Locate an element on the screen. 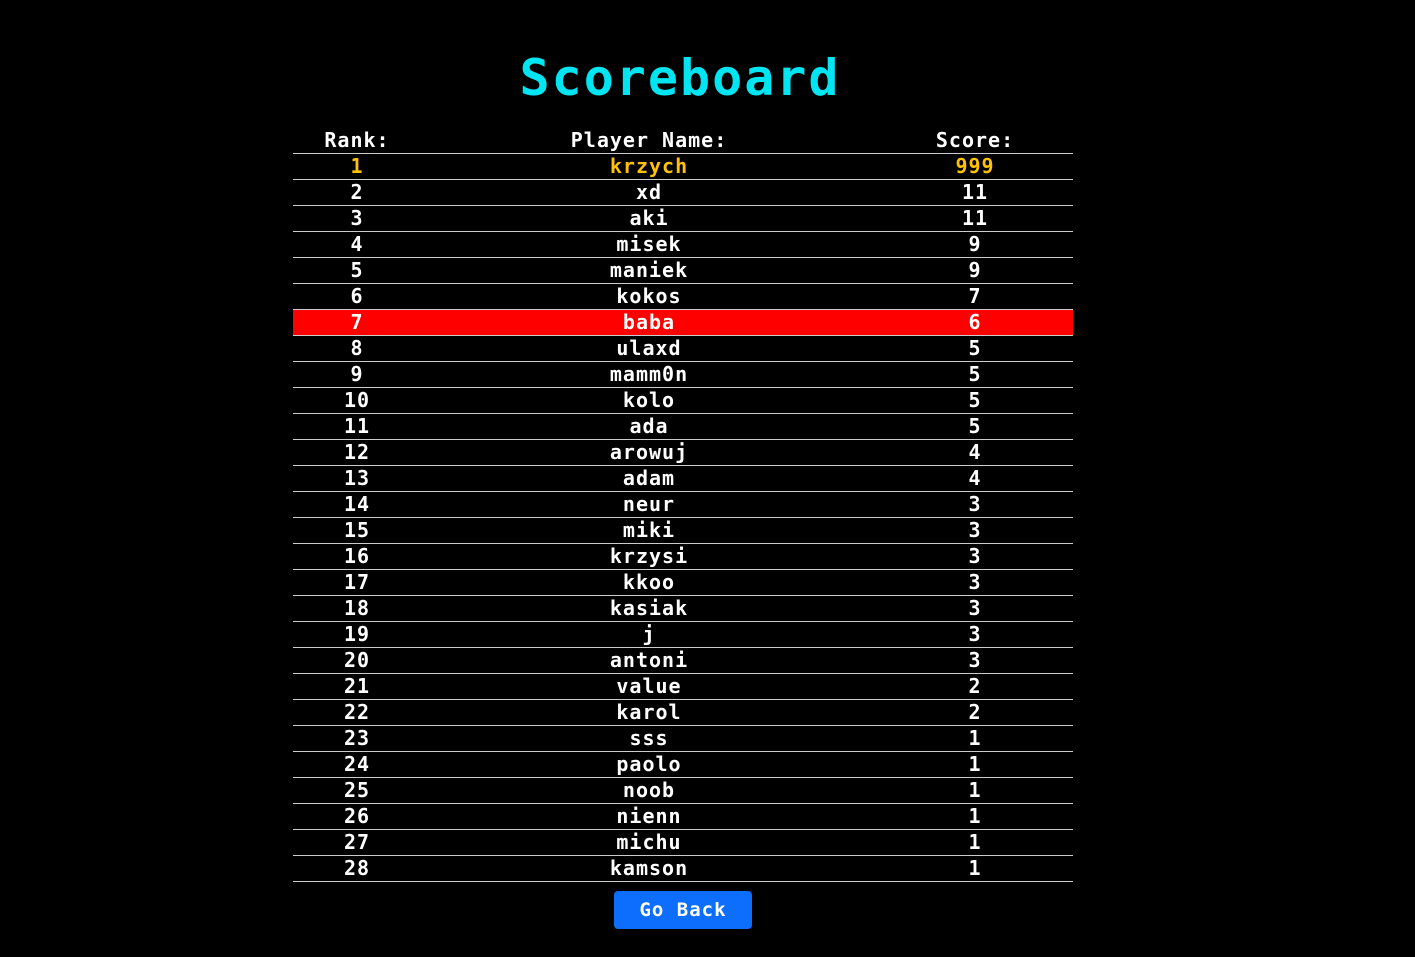 This screenshot has height=957, width=1415. score-cell: 4 is located at coordinates (975, 478).